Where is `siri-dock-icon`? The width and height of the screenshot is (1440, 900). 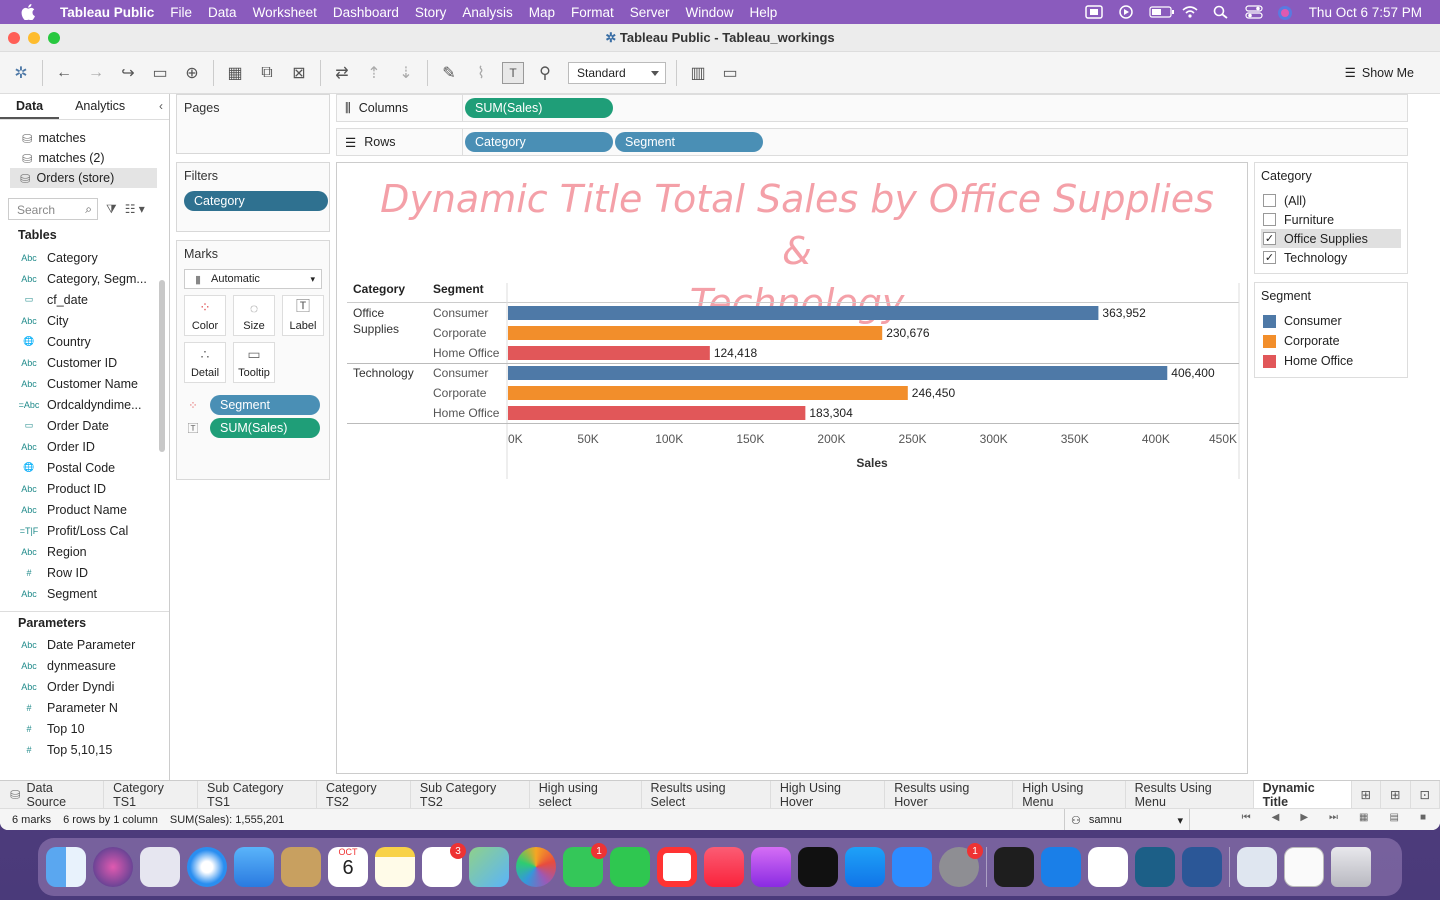
siri-dock-icon is located at coordinates (113, 867).